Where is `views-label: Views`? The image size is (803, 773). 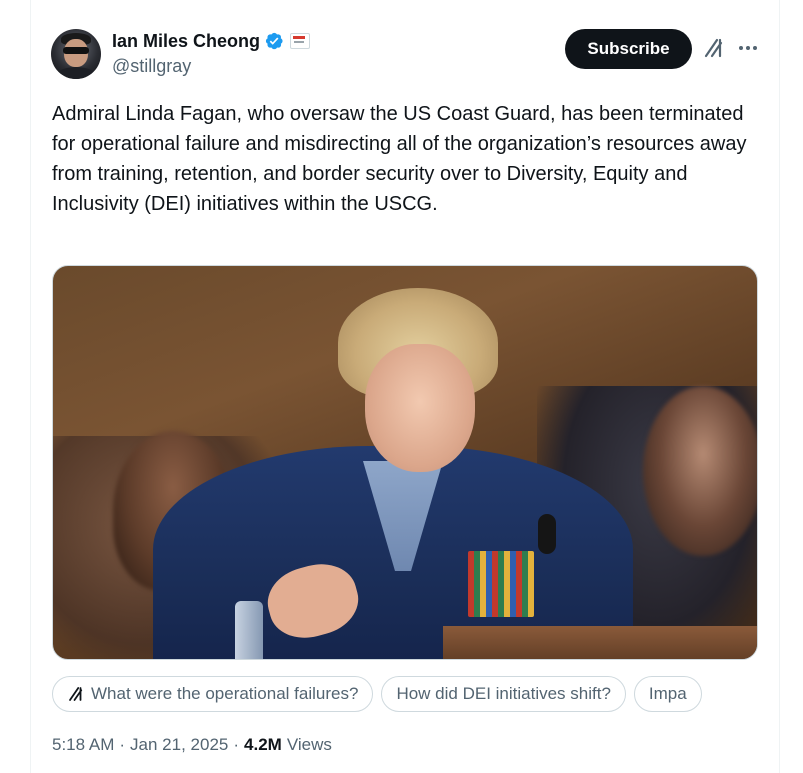 views-label: Views is located at coordinates (309, 744).